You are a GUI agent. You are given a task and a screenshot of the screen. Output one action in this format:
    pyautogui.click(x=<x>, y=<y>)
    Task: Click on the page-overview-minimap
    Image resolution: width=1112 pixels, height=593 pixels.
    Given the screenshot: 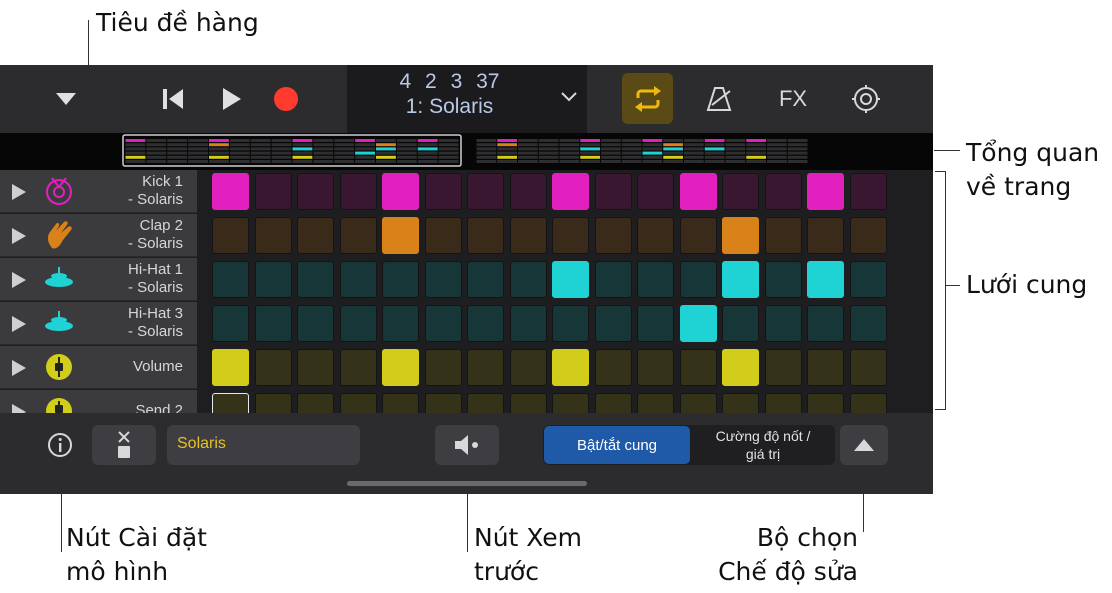 What is the action you would take?
    pyautogui.click(x=466, y=151)
    